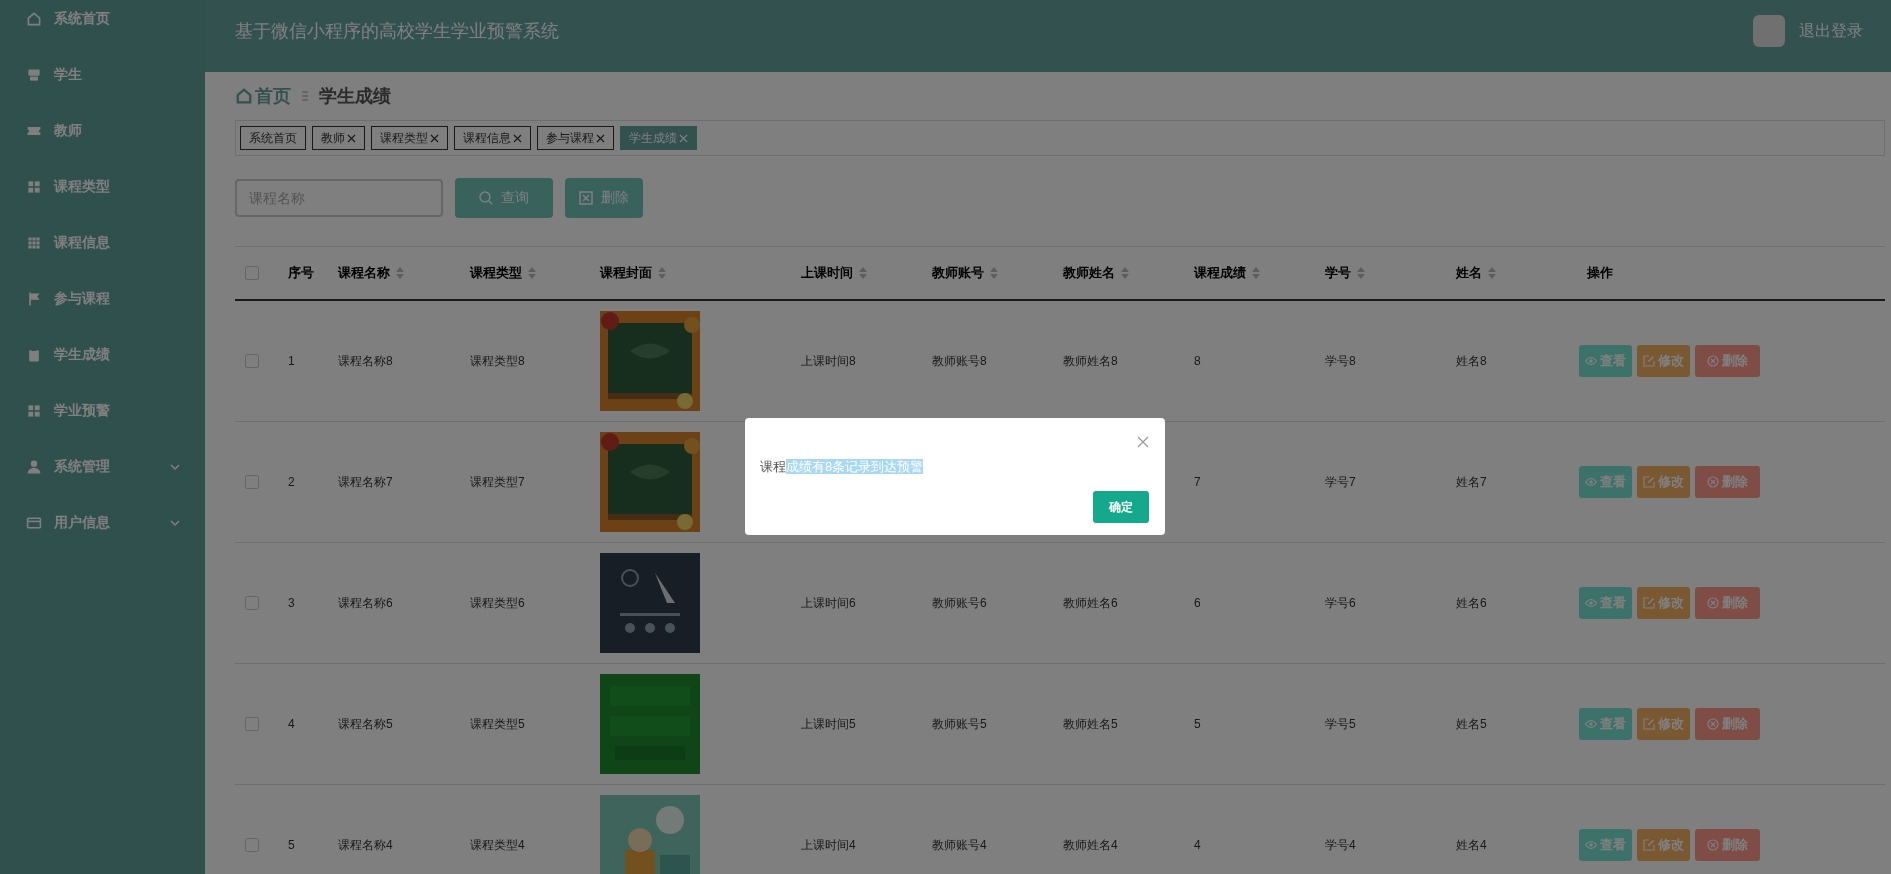 This screenshot has width=1891, height=874. What do you see at coordinates (34, 355) in the screenshot?
I see `clipboard-icon` at bounding box center [34, 355].